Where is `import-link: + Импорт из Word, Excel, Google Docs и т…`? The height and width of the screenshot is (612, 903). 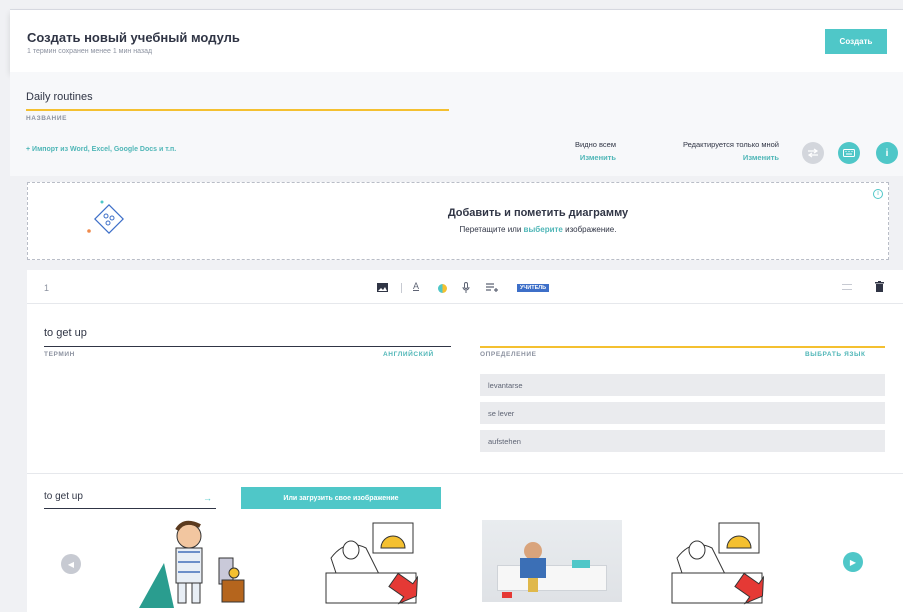 import-link: + Импорт из Word, Excel, Google Docs и т… is located at coordinates (101, 149).